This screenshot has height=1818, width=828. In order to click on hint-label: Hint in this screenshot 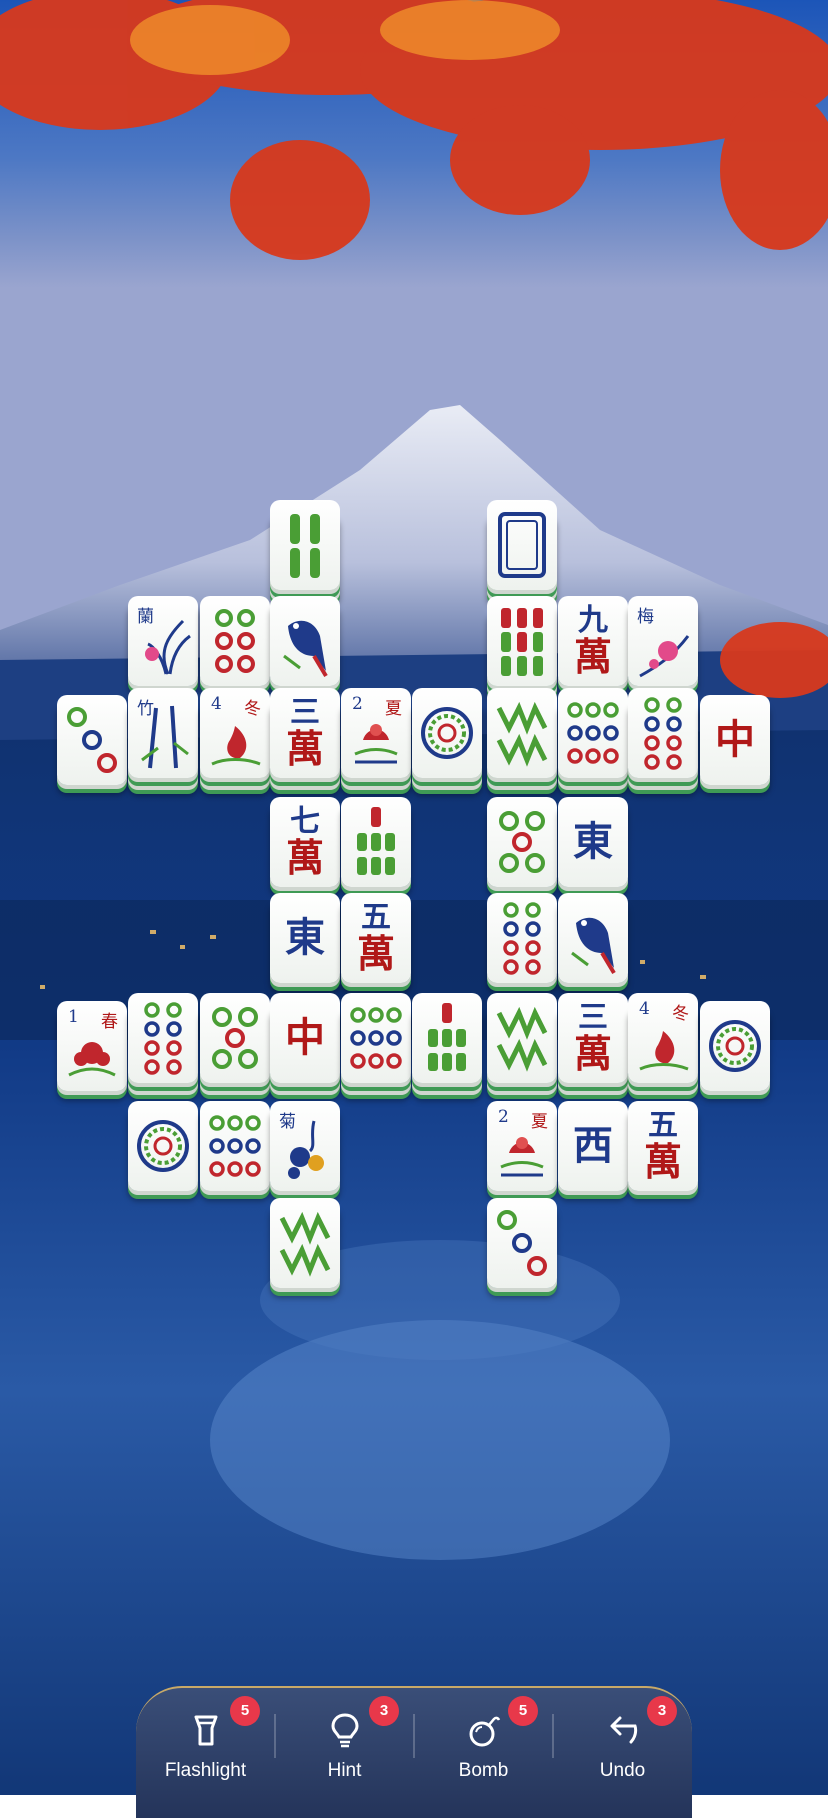, I will do `click(344, 1770)`.